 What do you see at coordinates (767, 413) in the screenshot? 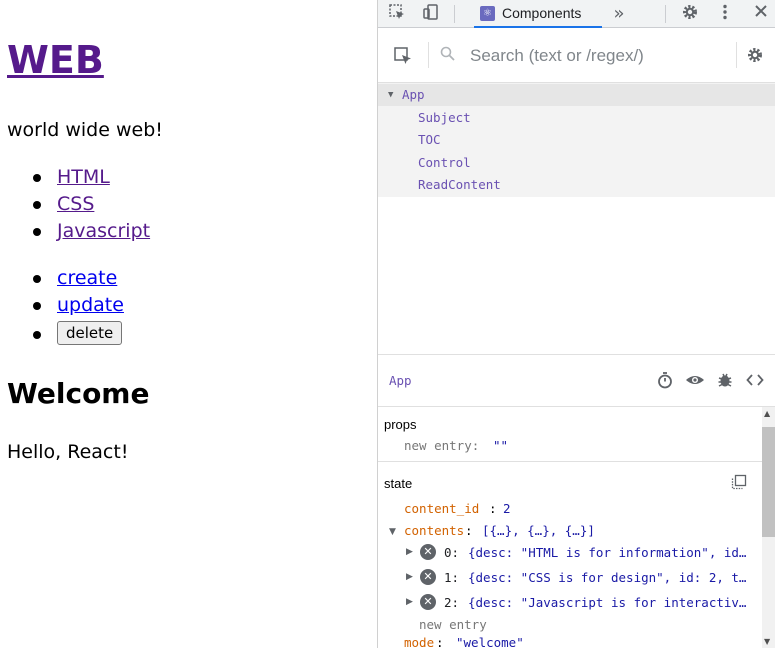
I see `scroll-up-icon: ▲` at bounding box center [767, 413].